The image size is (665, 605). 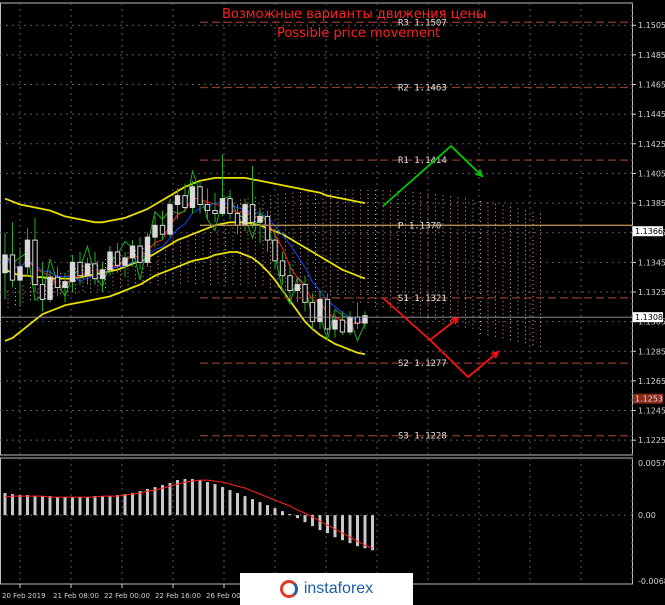 What do you see at coordinates (651, 85) in the screenshot?
I see `price-tick-label: 1.1465` at bounding box center [651, 85].